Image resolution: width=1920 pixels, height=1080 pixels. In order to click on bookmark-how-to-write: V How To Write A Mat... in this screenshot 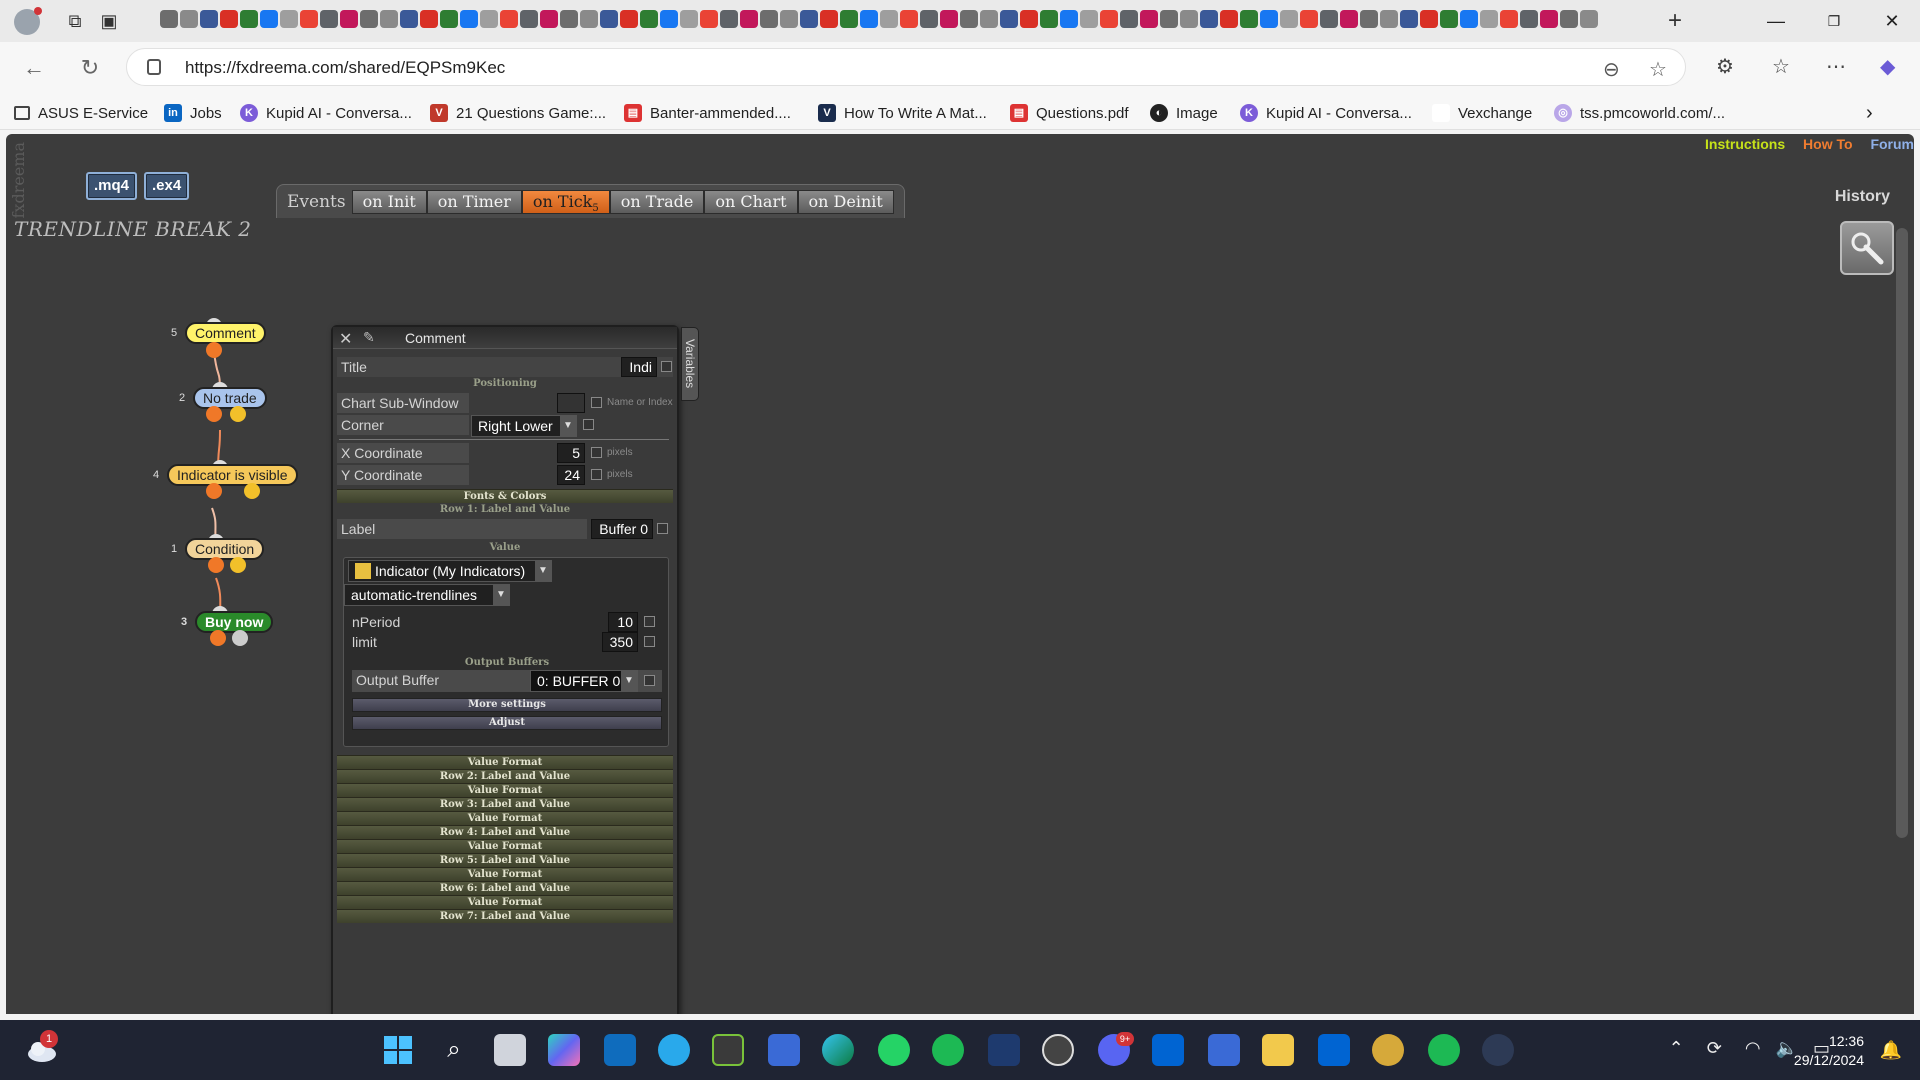, I will do `click(902, 113)`.